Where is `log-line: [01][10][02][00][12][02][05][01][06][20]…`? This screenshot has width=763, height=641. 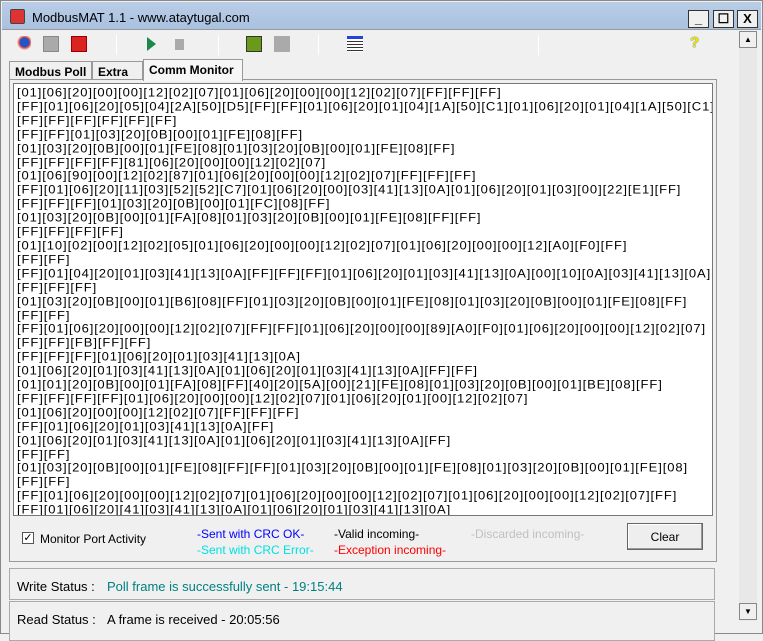
log-line: [01][10][02][00][12][02][05][01][06][20]… is located at coordinates (322, 245).